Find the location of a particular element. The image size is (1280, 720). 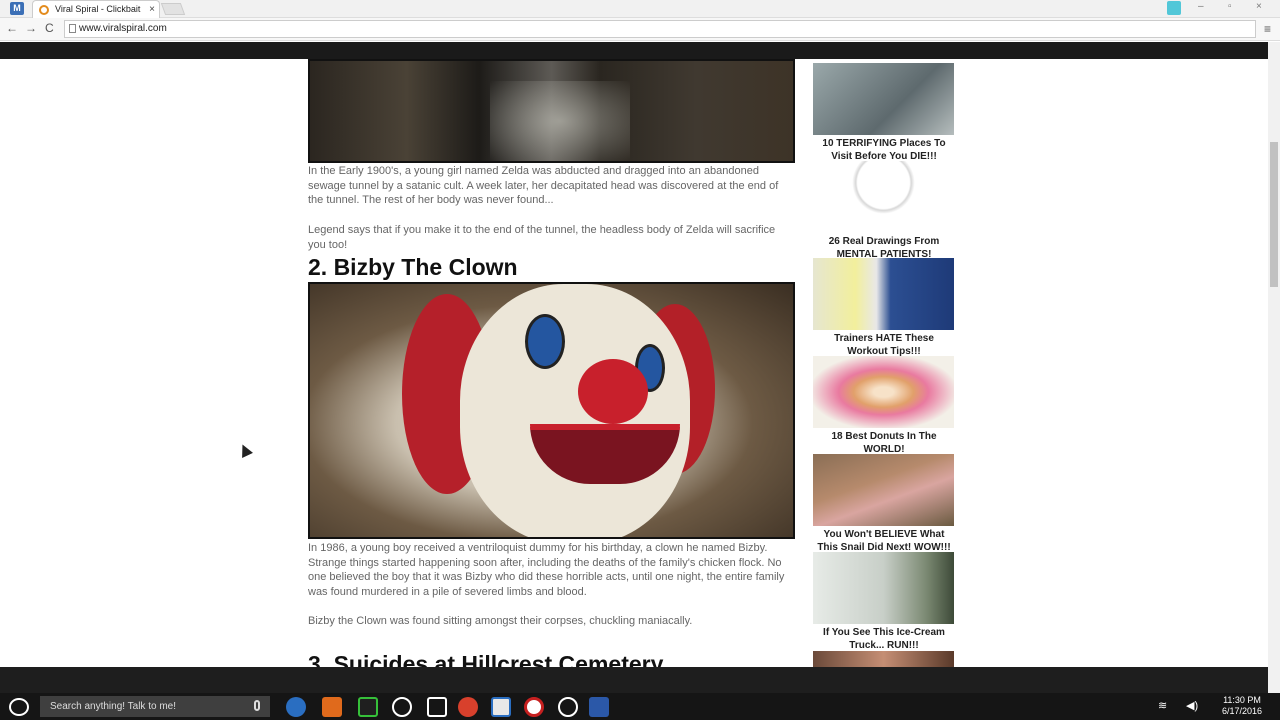

volume-icon: ◀) is located at coordinates (1192, 705).